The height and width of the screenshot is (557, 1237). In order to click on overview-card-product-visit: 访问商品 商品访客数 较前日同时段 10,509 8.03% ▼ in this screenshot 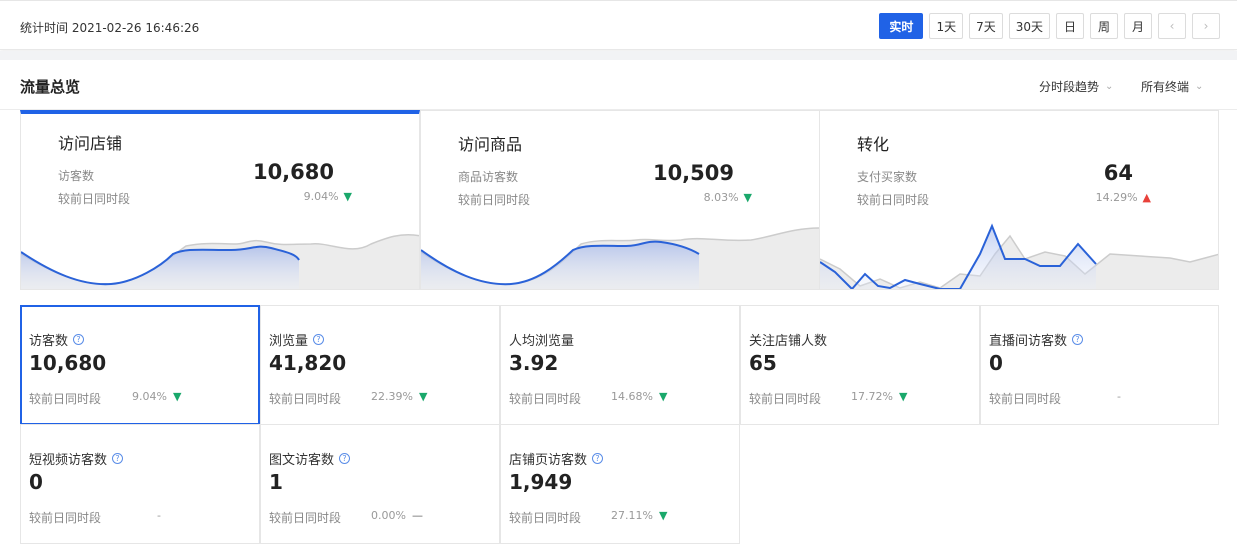, I will do `click(620, 200)`.